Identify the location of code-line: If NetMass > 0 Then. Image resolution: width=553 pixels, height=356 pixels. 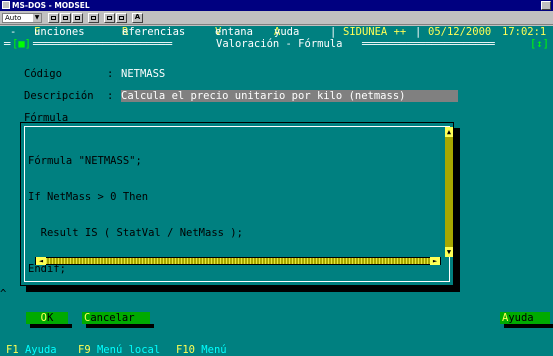
(88, 197).